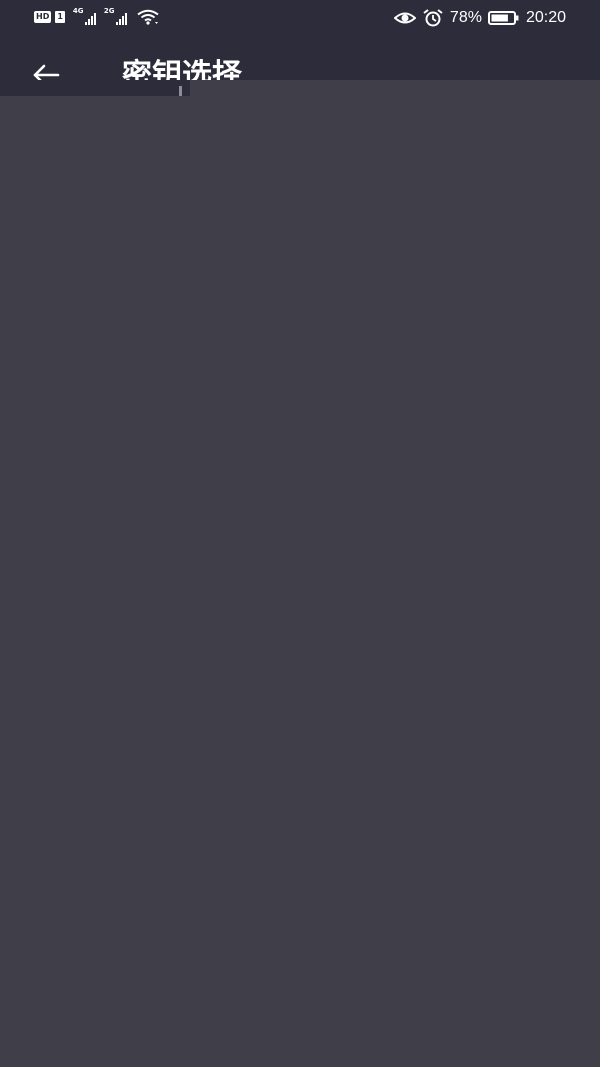  What do you see at coordinates (84, 16) in the screenshot?
I see `signal-icon: 4G` at bounding box center [84, 16].